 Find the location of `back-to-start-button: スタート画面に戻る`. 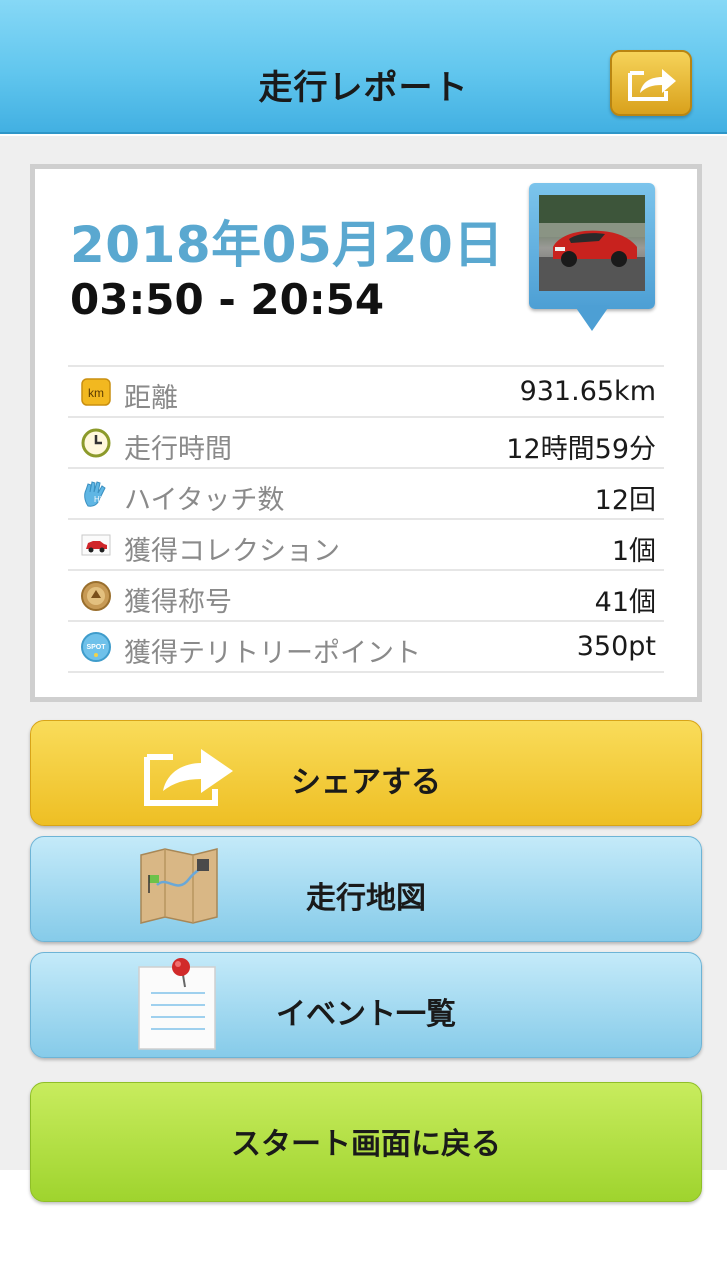

back-to-start-button: スタート画面に戻る is located at coordinates (366, 1142).